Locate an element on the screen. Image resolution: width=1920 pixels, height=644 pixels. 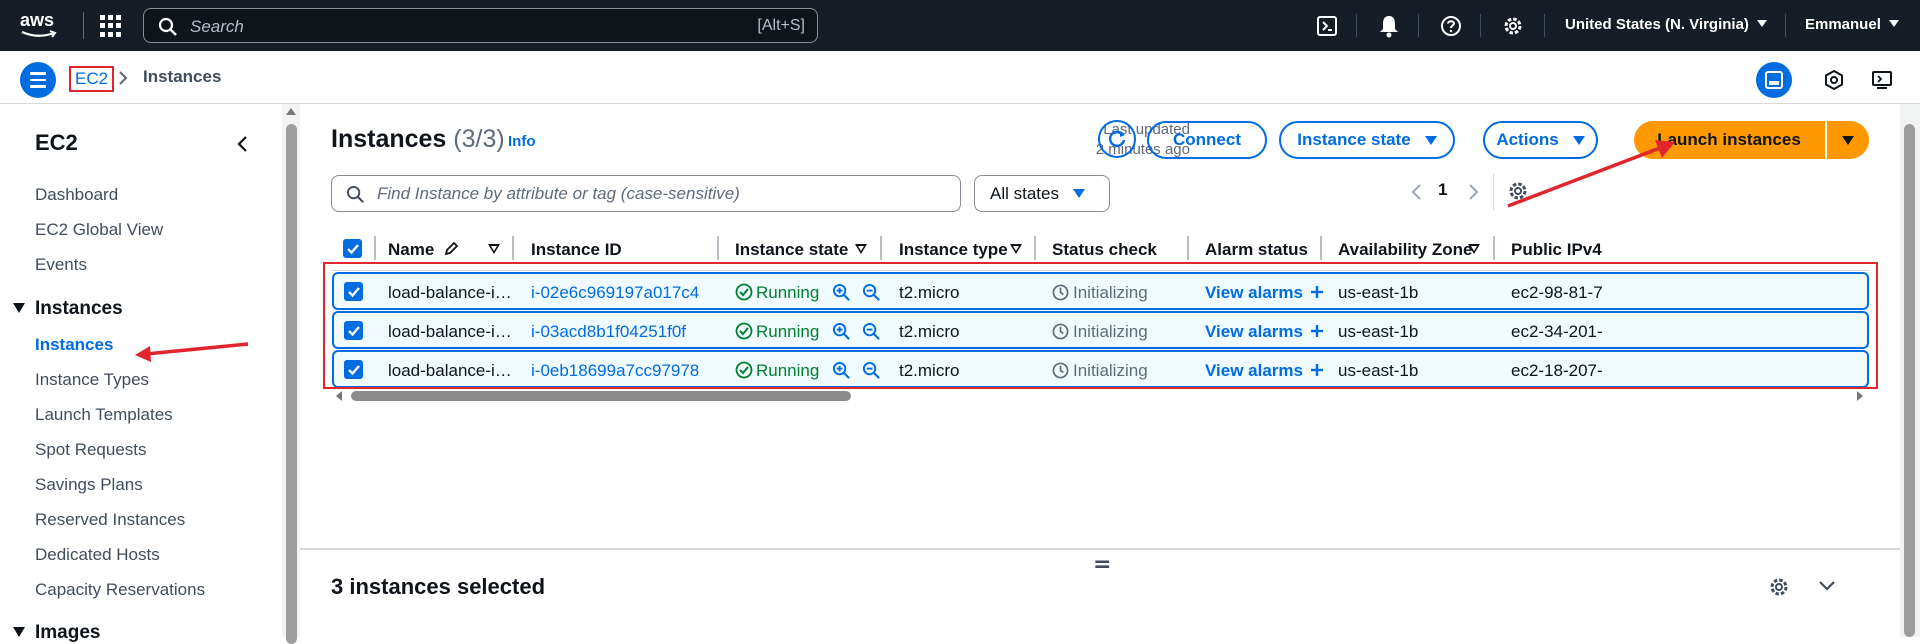
info-link: Info is located at coordinates (522, 141).